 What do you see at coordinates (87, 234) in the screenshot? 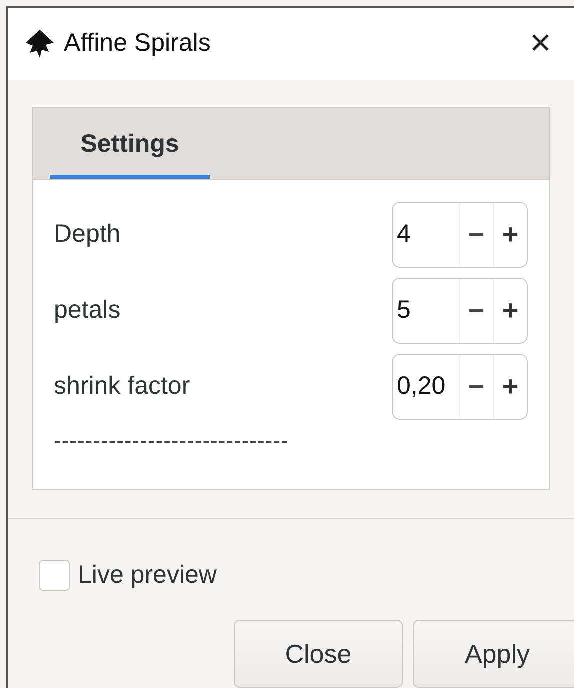
I see `field-label: Depth` at bounding box center [87, 234].